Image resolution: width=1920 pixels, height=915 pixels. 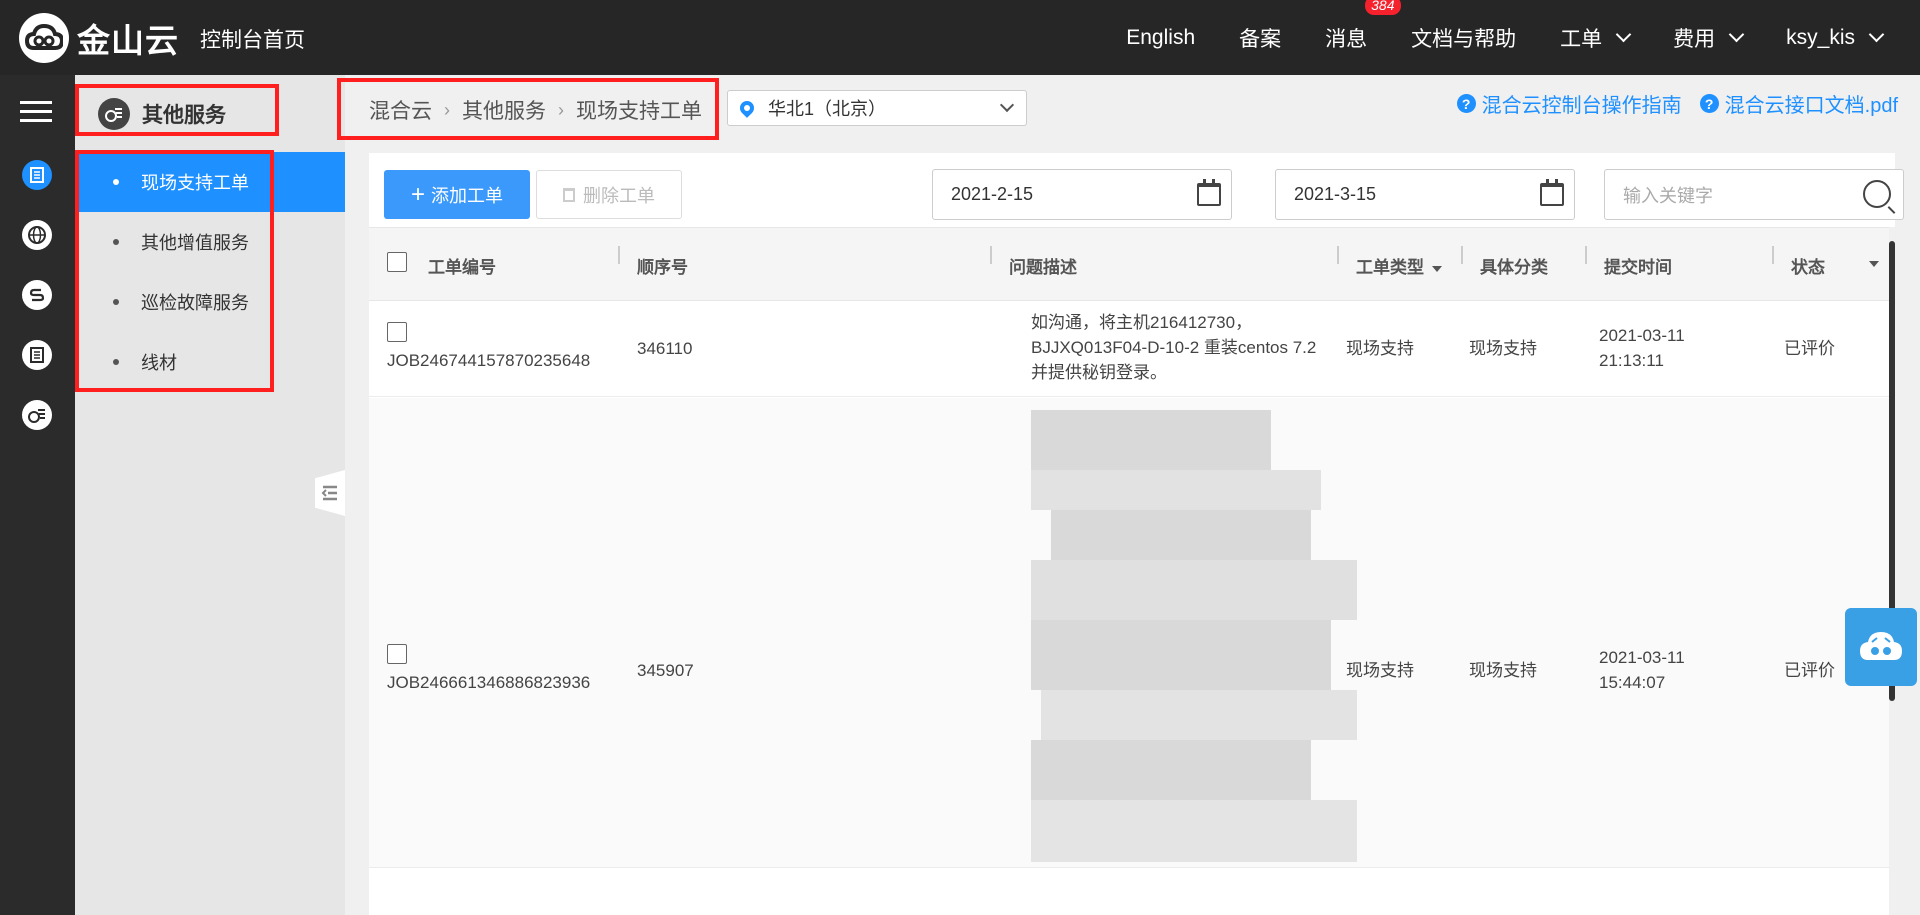 I want to click on guide-links: ? 混合云控制台操作指南 ? 混合云接口文档.pdf, so click(x=1668, y=103).